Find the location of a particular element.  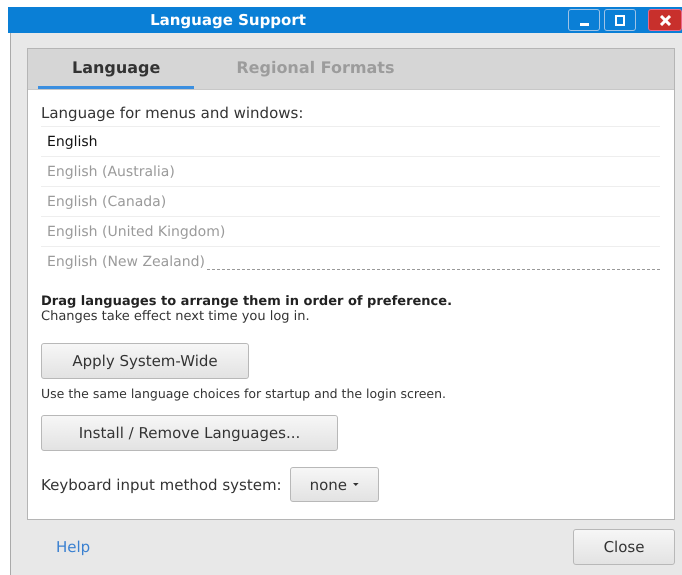

input-method-dropdown: none is located at coordinates (334, 484).